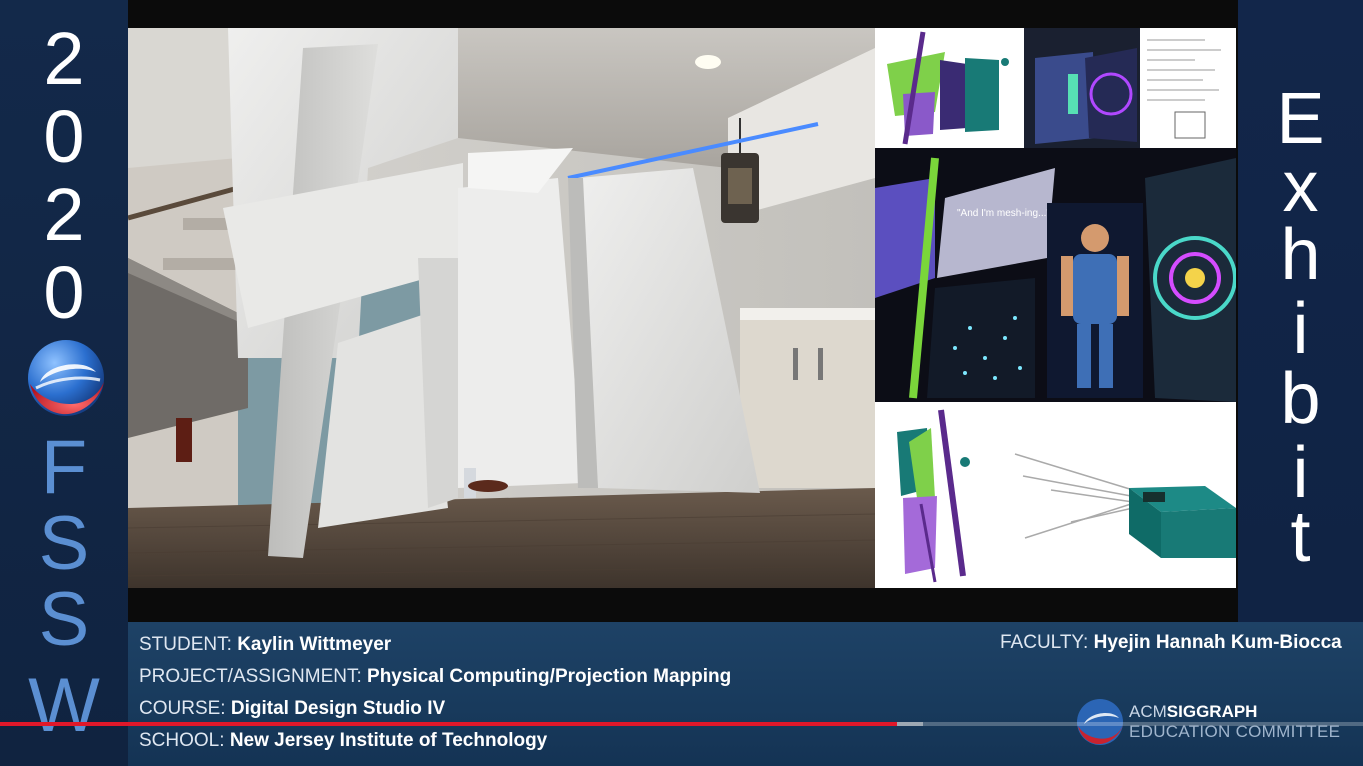  I want to click on left-title-strip: 2 0 2 0 F S S W, so click(64, 383).